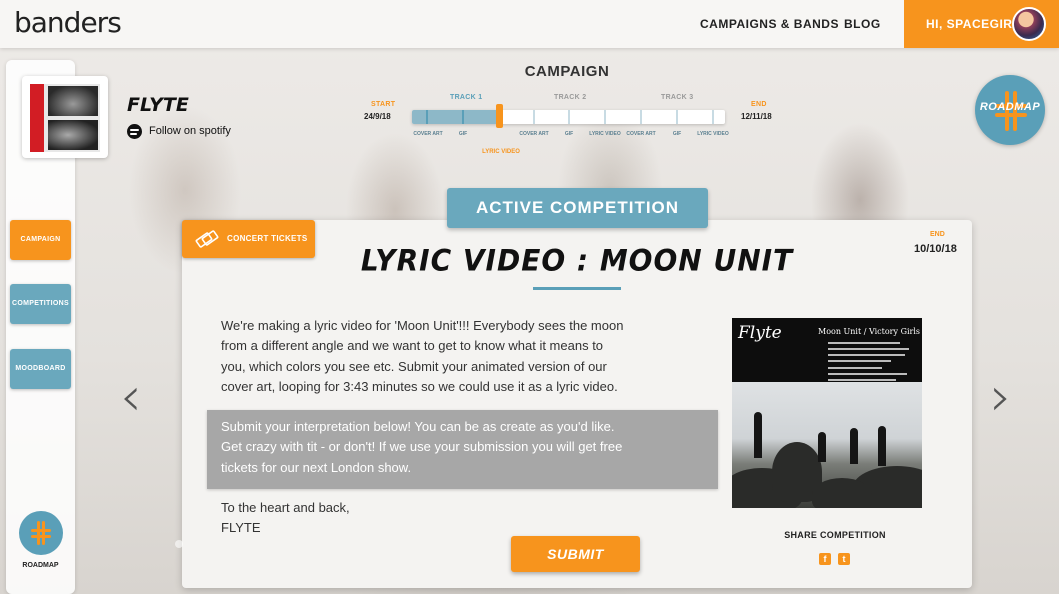  I want to click on sidebar-item-campaign: CAMPAIGN, so click(40, 240).